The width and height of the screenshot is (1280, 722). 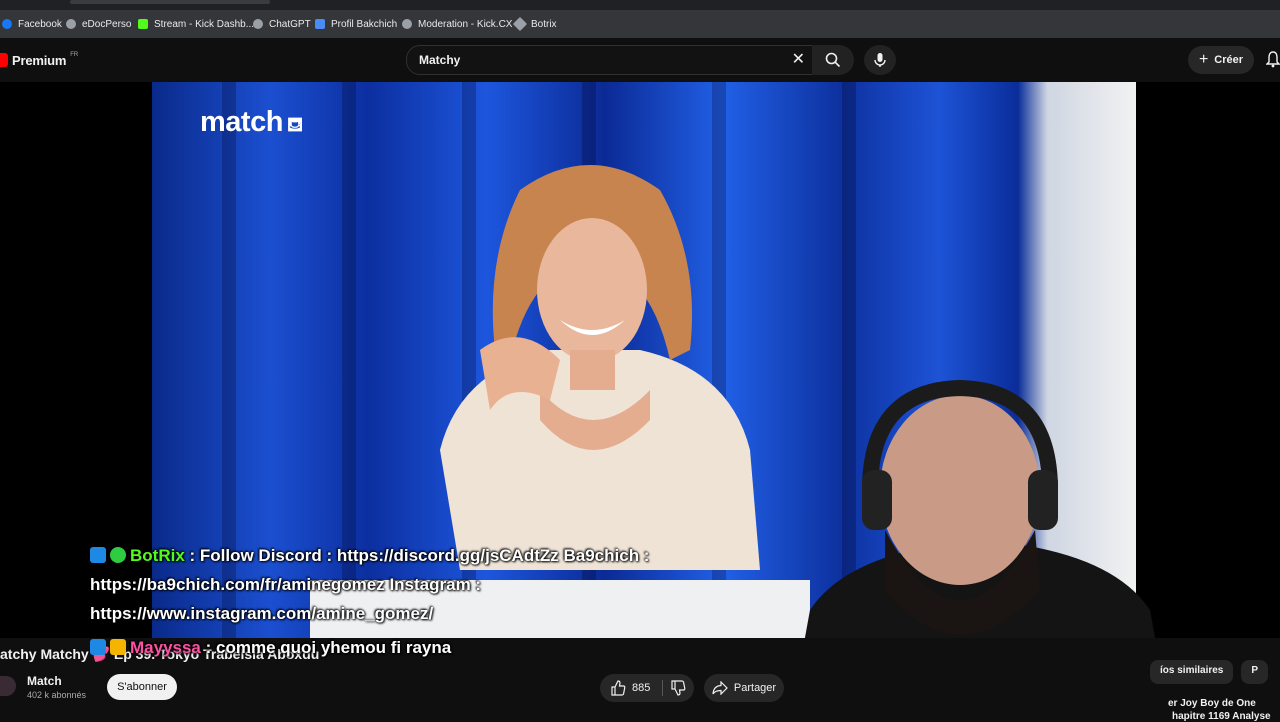 I want to click on like-button: 885, so click(x=630, y=688).